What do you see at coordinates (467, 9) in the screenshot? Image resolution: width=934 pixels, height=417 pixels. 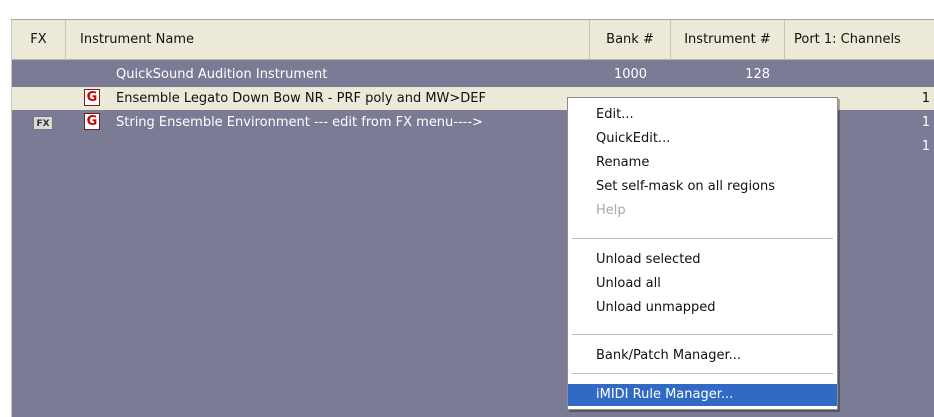 I see `window-top-strip` at bounding box center [467, 9].